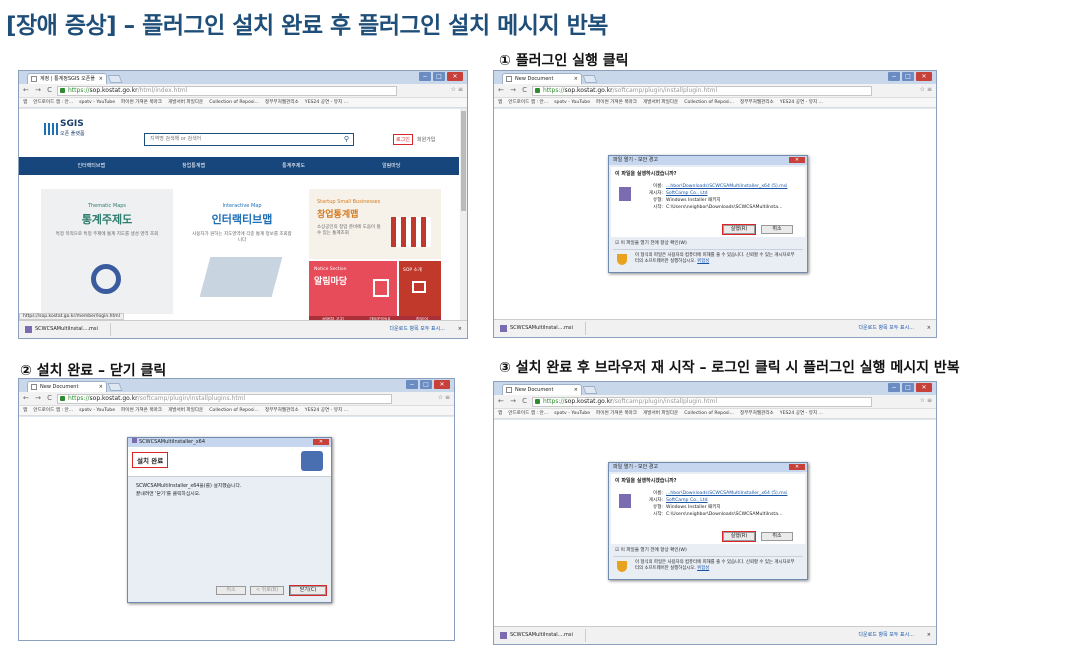 This screenshot has width=1078, height=654. I want to click on browser-tab: 계정 | 통계정SGIS 오픈플 ×, so click(67, 78).